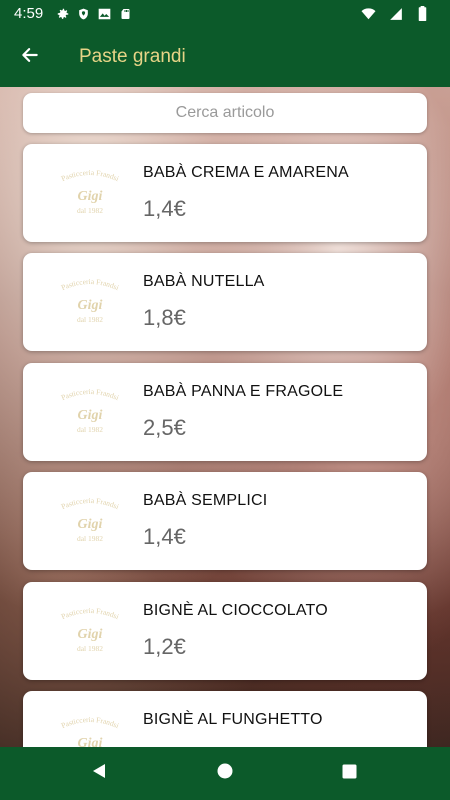  What do you see at coordinates (204, 281) in the screenshot?
I see `product-name: BABÀ NUTELLA` at bounding box center [204, 281].